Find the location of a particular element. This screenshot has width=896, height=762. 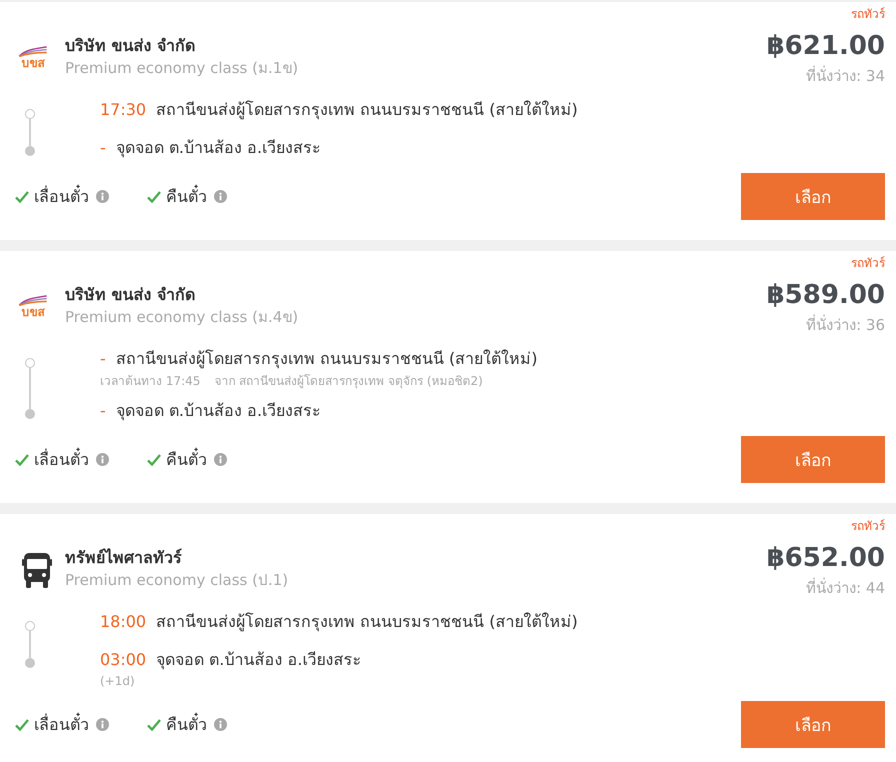

stop-note: เวลาต้นทาง 17:45 is located at coordinates (150, 381).